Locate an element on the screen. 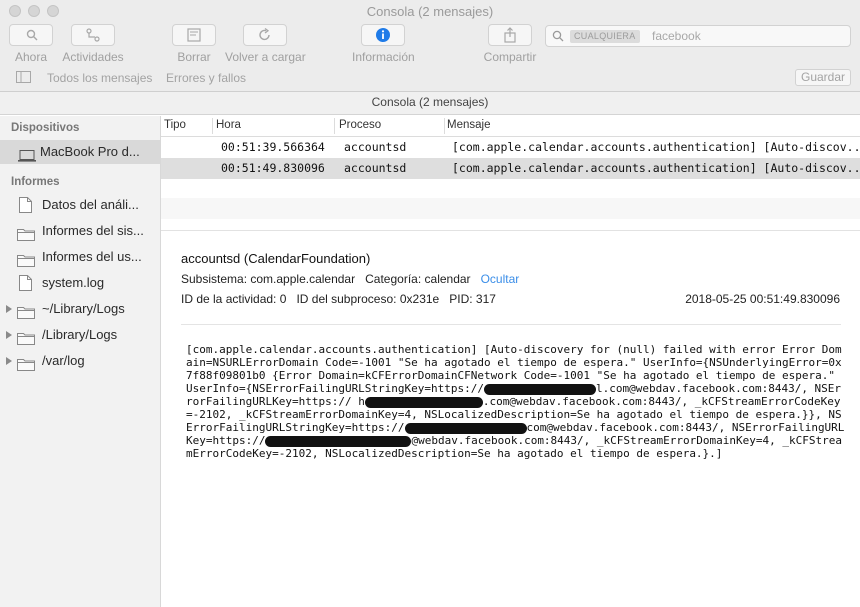 Image resolution: width=860 pixels, height=607 pixels. detail-timestamp: 2018-05-25 00:51:49.830096 is located at coordinates (762, 299).